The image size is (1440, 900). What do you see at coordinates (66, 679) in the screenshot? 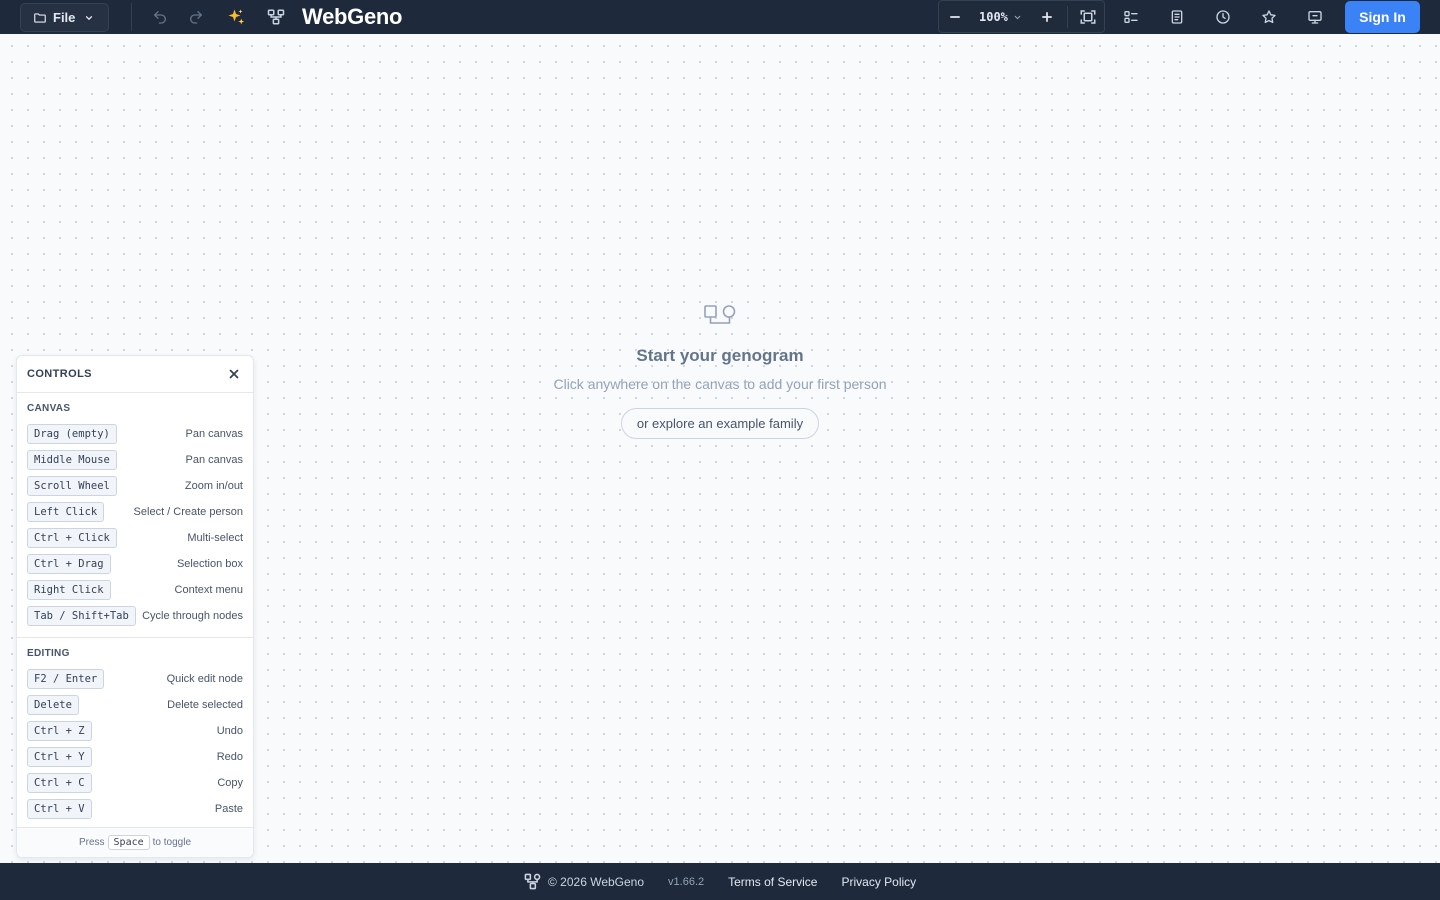
I see `shortcut-key: F2 / Enter` at bounding box center [66, 679].